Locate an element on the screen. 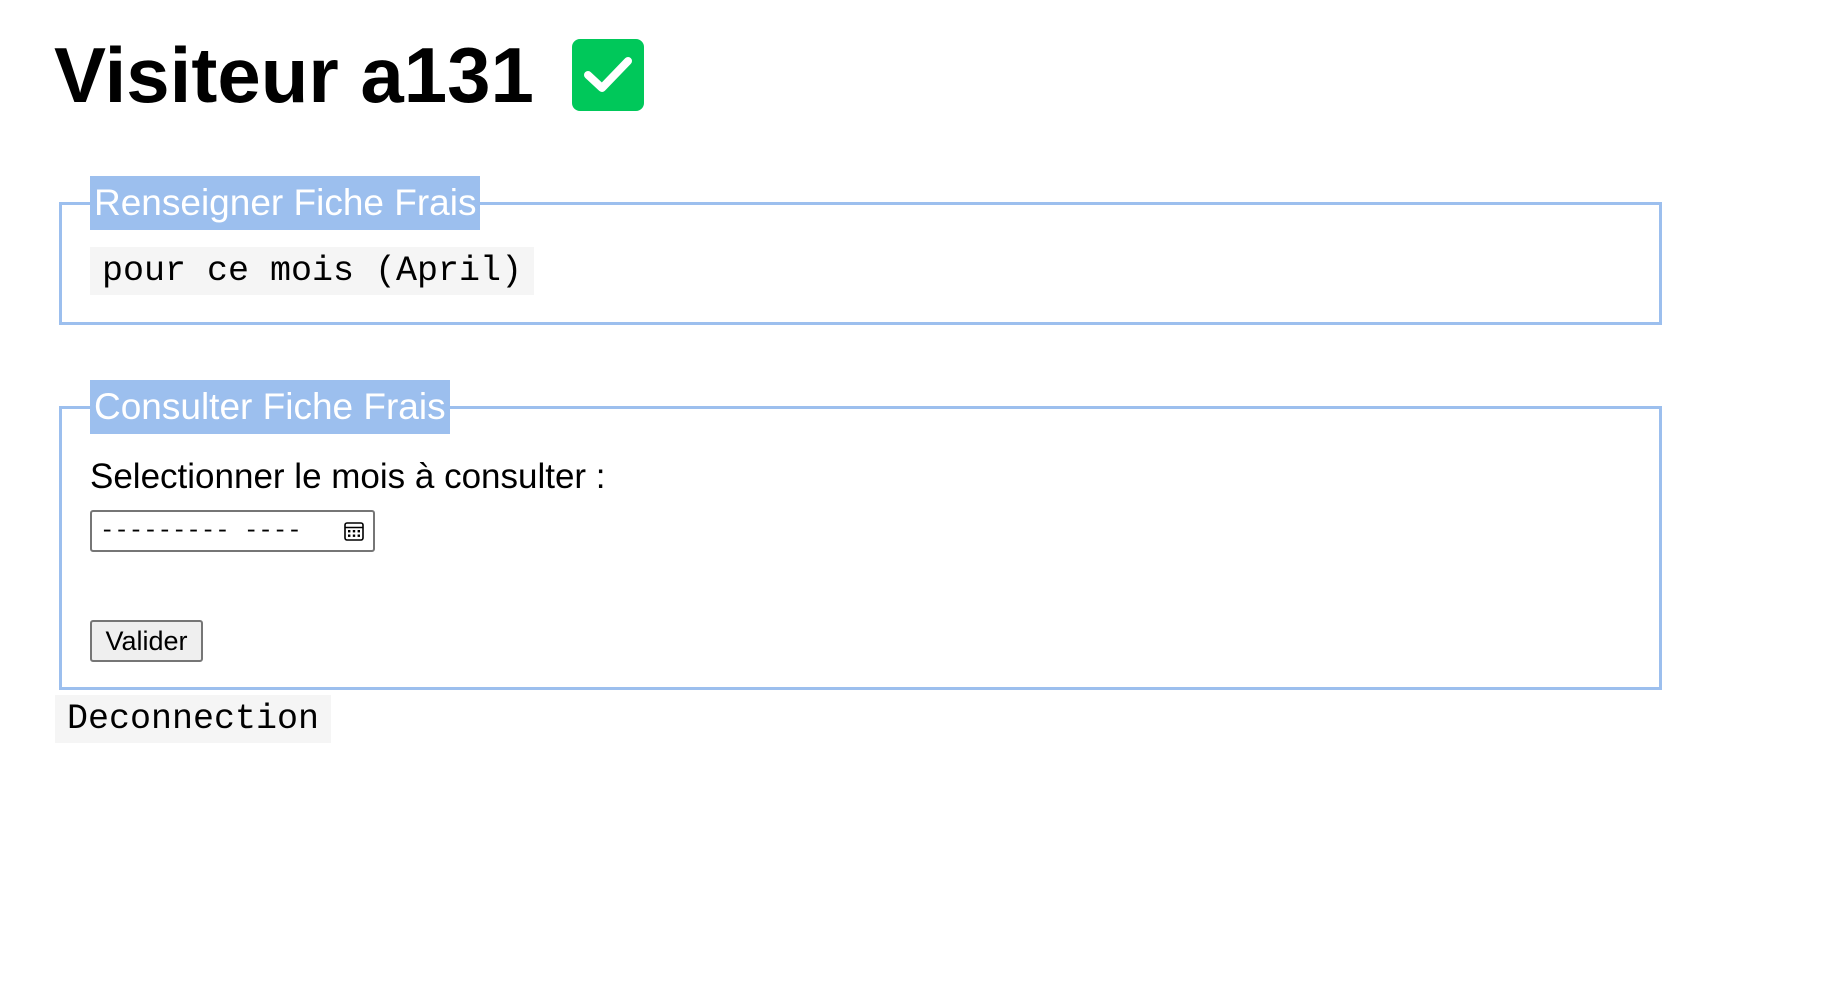 This screenshot has width=1842, height=996. month-input-field is located at coordinates (232, 531).